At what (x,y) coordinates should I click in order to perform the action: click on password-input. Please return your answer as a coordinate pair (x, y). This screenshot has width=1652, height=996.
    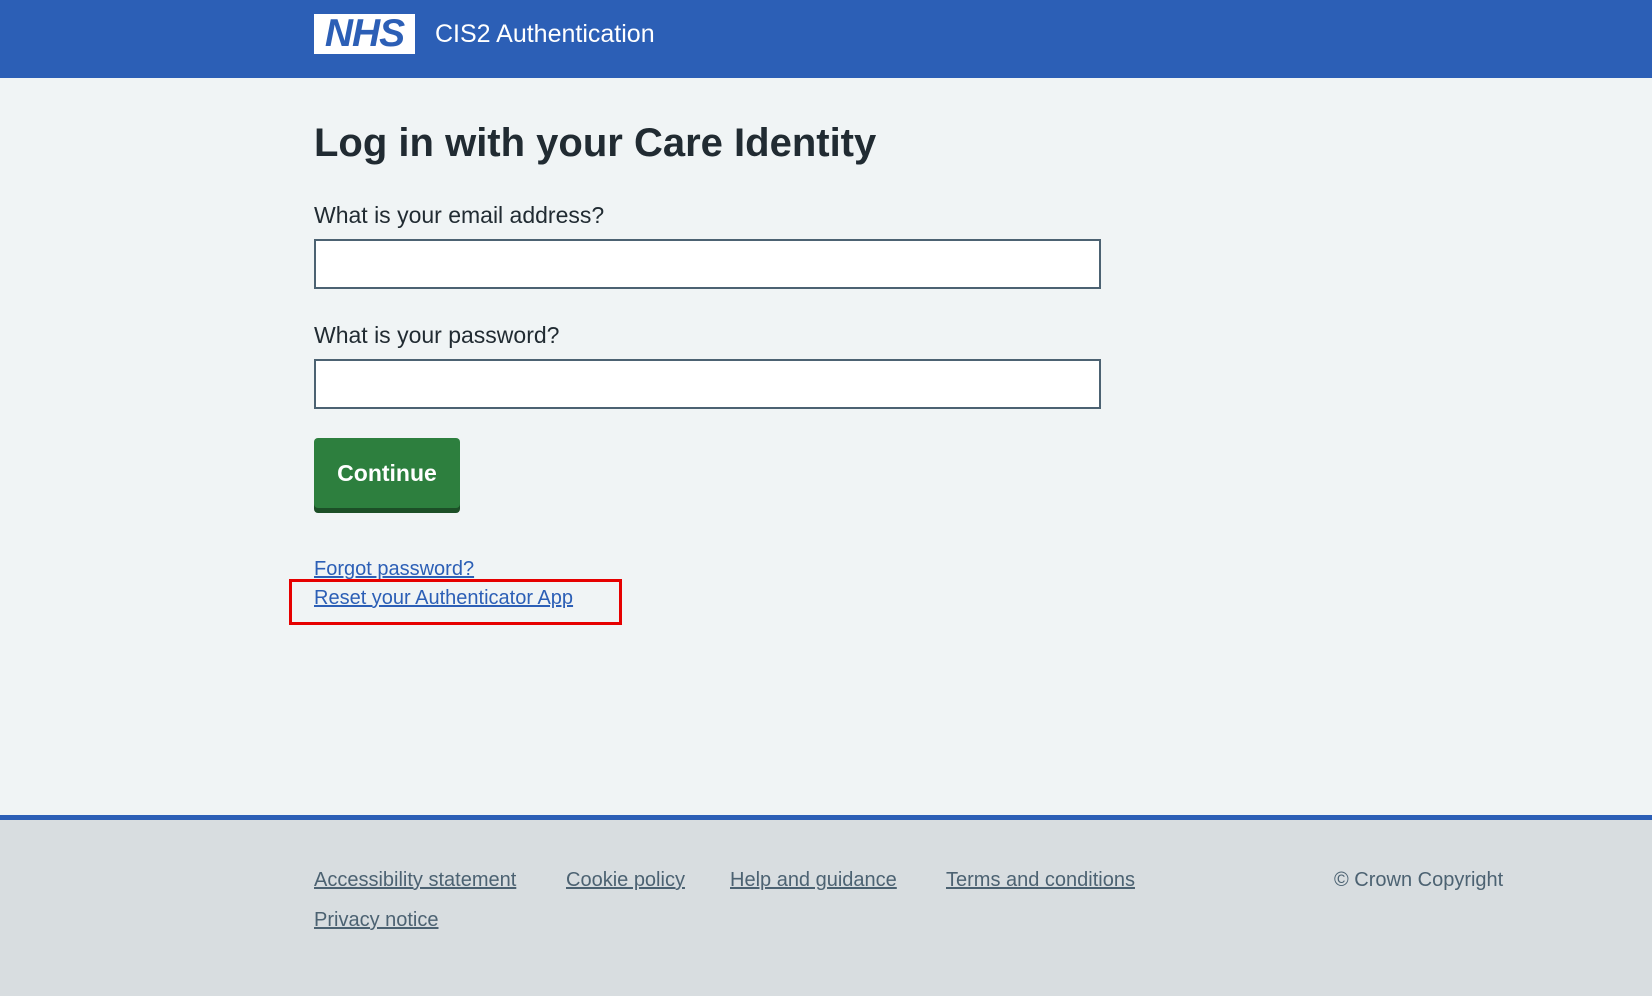
    Looking at the image, I should click on (707, 384).